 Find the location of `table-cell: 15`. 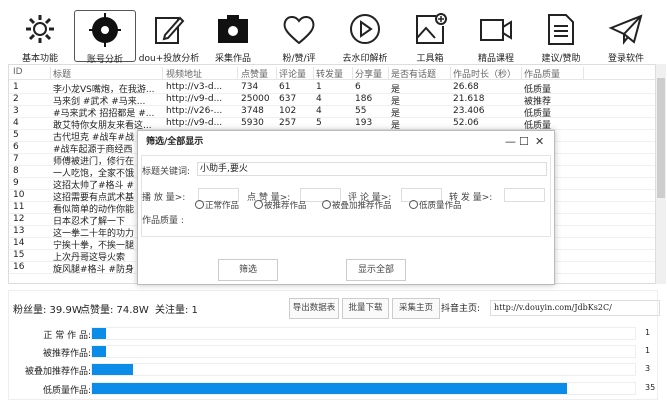

table-cell: 15 is located at coordinates (19, 255).